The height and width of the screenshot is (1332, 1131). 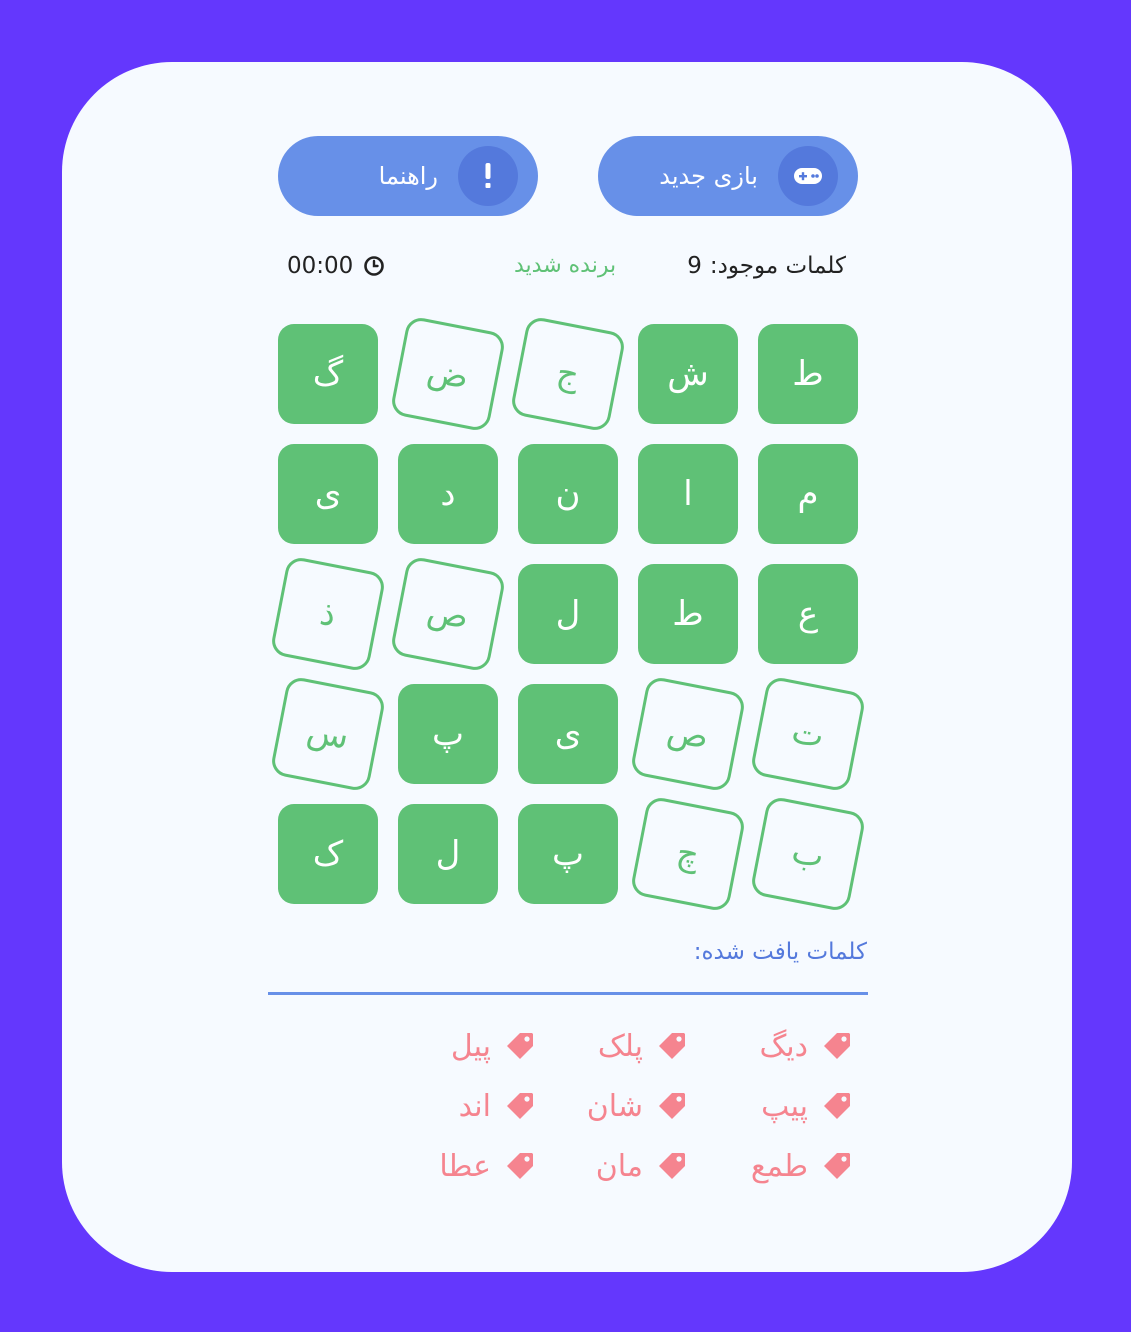 I want to click on help-button: راهنما, so click(x=408, y=176).